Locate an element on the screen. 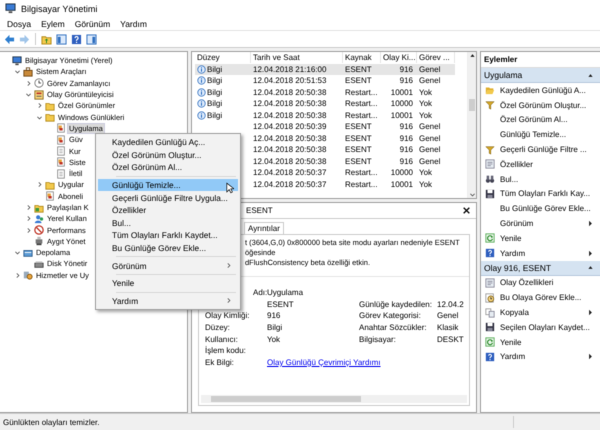 The height and width of the screenshot is (430, 600). close-icon is located at coordinates (466, 210).